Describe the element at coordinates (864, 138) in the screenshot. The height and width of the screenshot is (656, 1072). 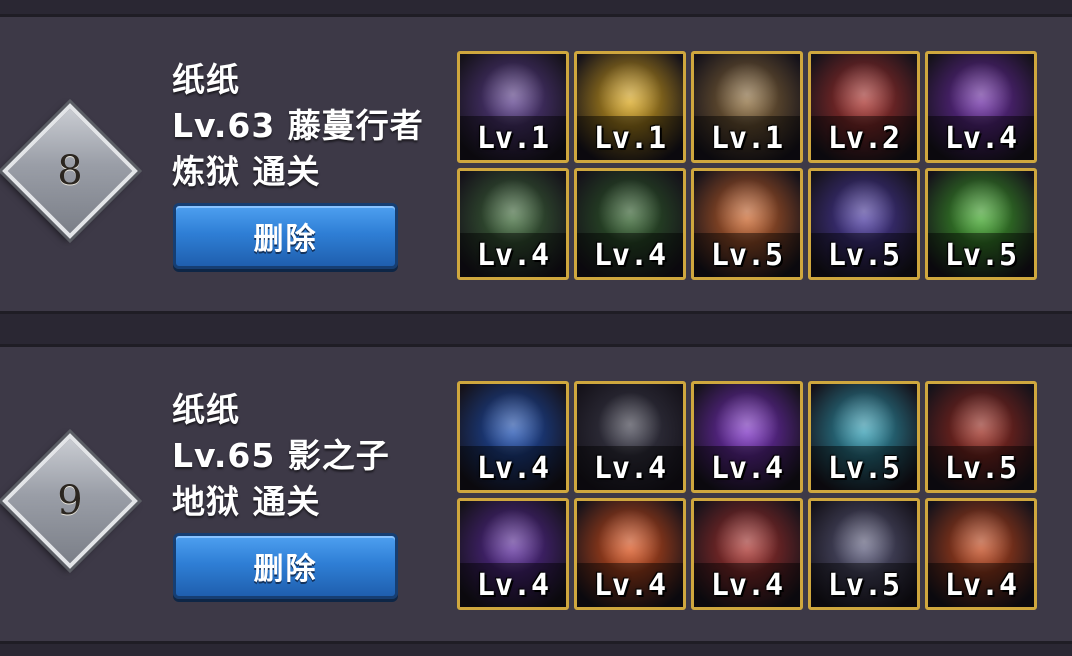
I see `skill-level-label: Lv.2` at that location.